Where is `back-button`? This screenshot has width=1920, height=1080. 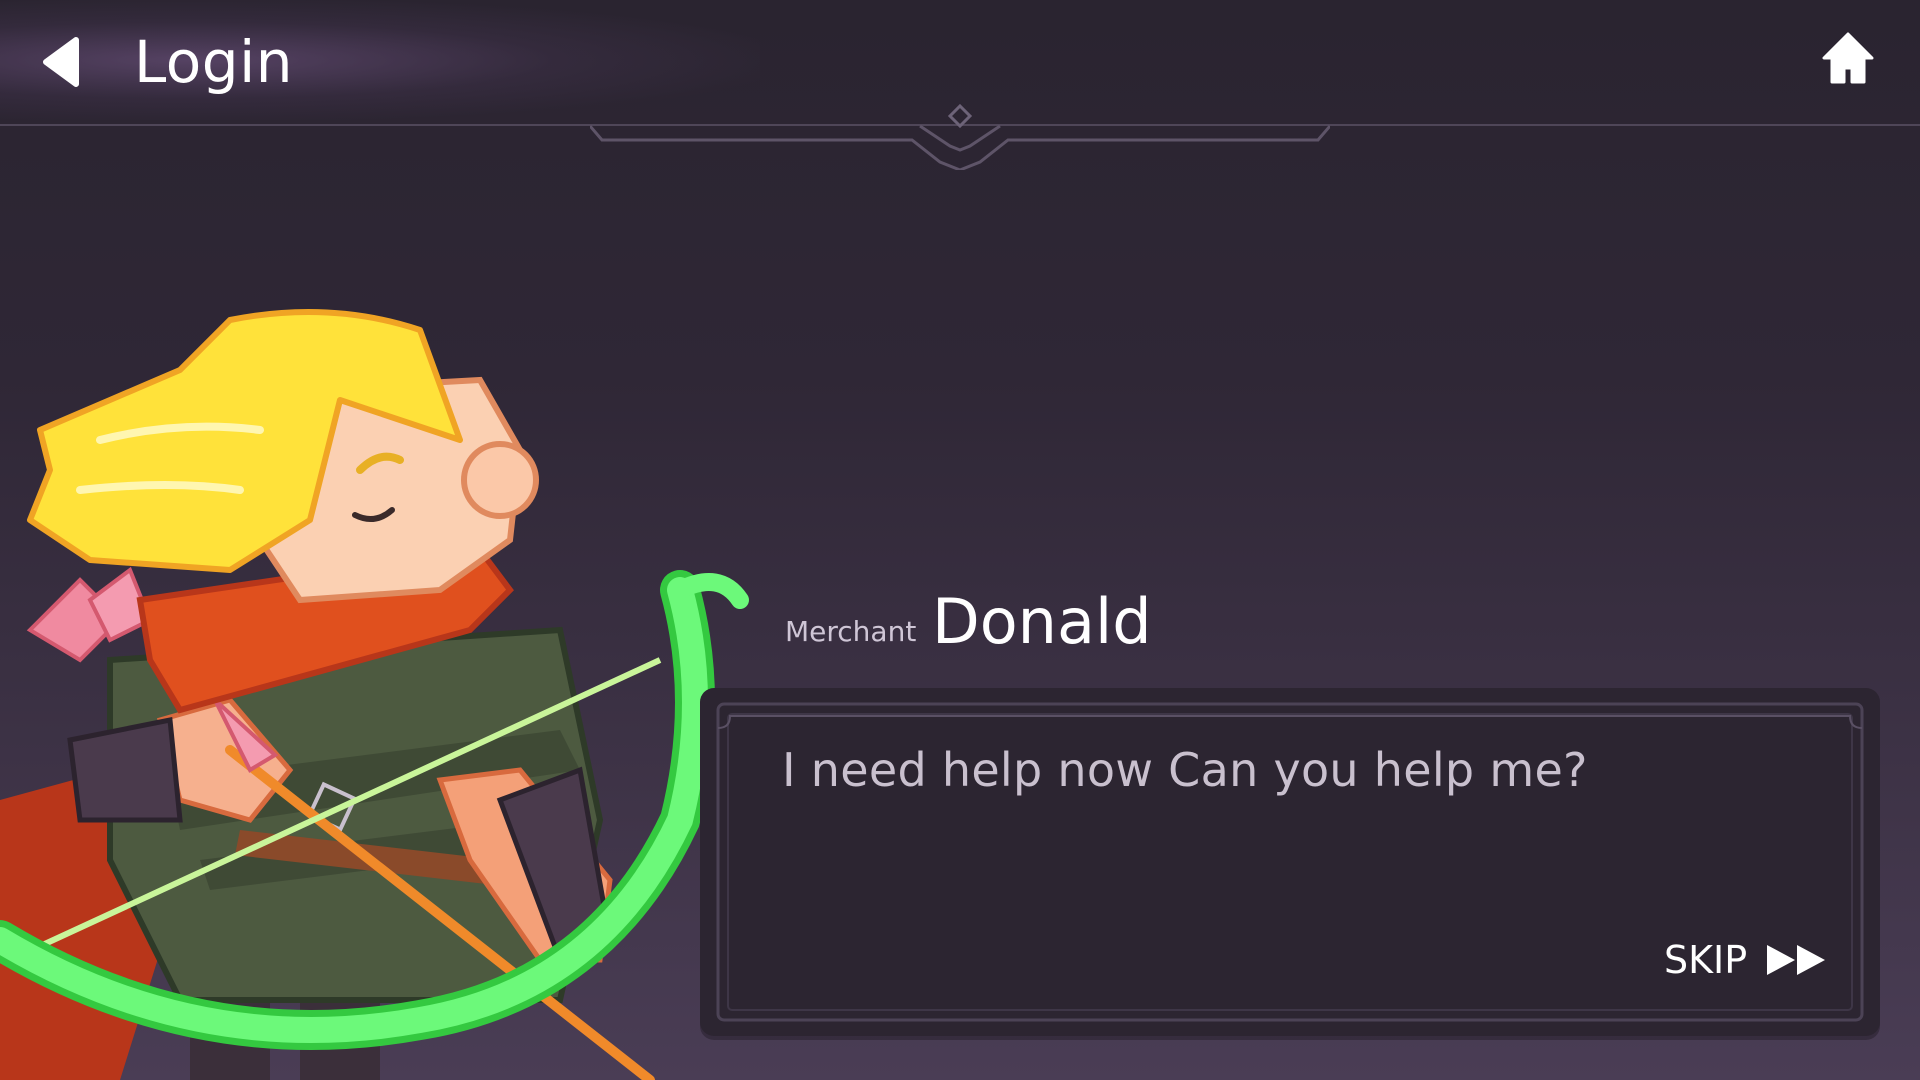
back-button is located at coordinates (64, 62).